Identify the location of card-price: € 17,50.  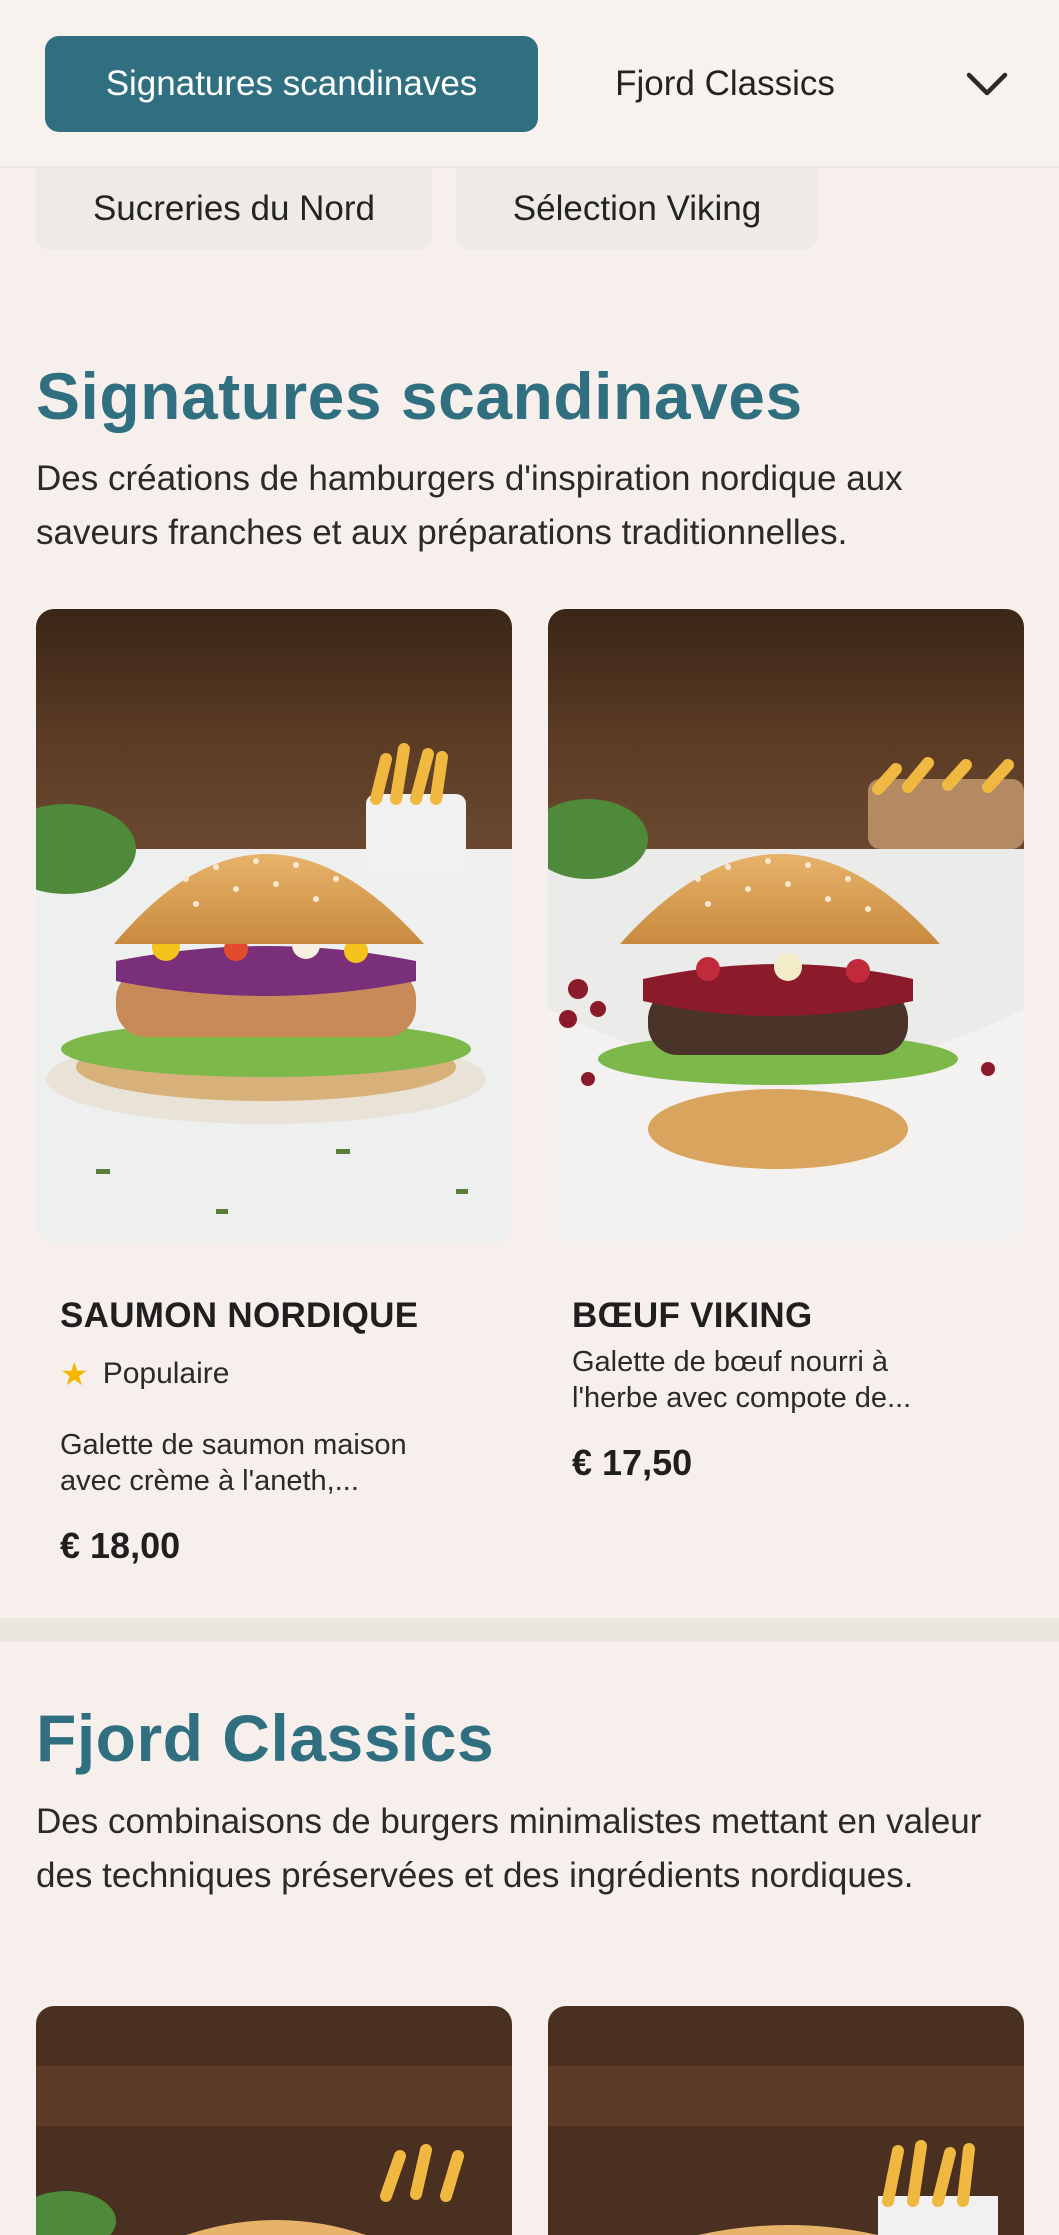
(632, 1462).